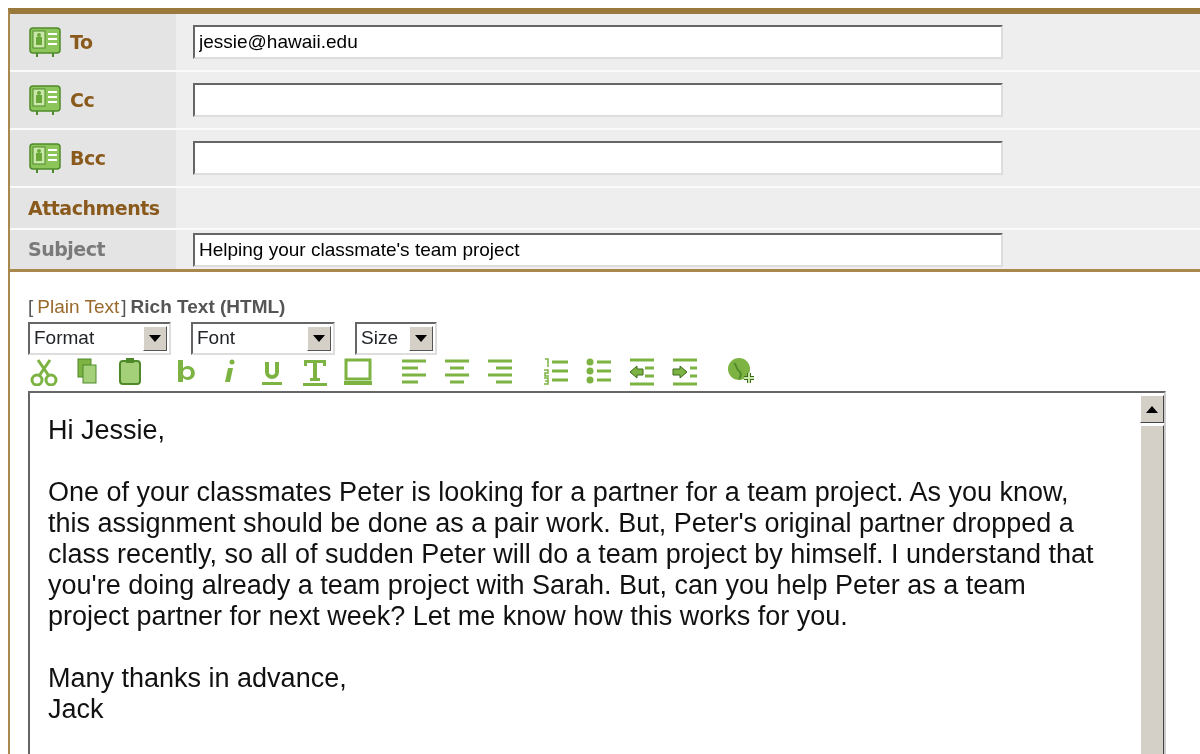  Describe the element at coordinates (598, 42) in the screenshot. I see `address-field: jessie@hawaii.edu` at that location.